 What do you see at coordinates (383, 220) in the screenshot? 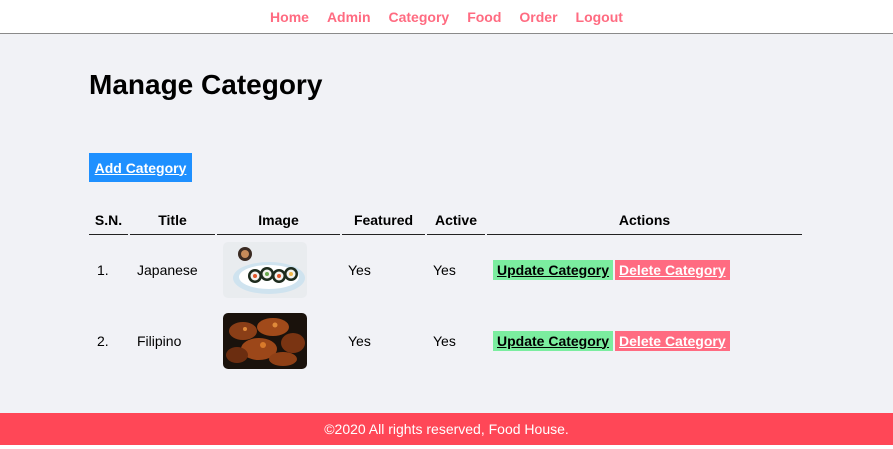
I see `header-featured: Featured` at bounding box center [383, 220].